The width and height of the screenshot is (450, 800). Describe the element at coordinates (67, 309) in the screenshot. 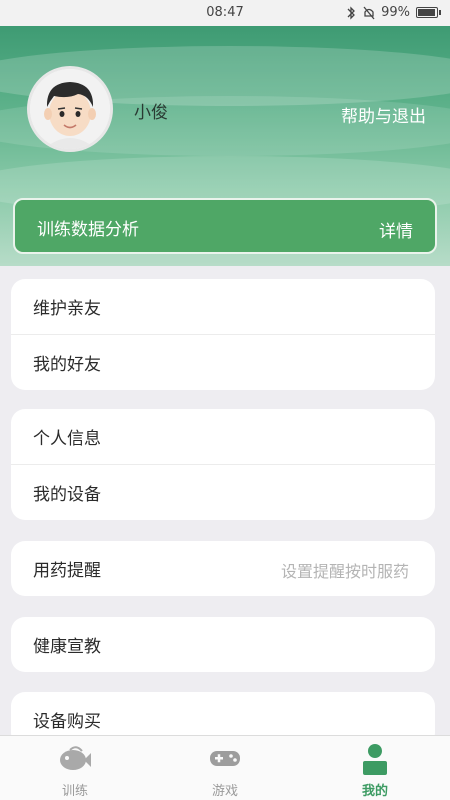

I see `menu-item-label: 维护亲友` at that location.